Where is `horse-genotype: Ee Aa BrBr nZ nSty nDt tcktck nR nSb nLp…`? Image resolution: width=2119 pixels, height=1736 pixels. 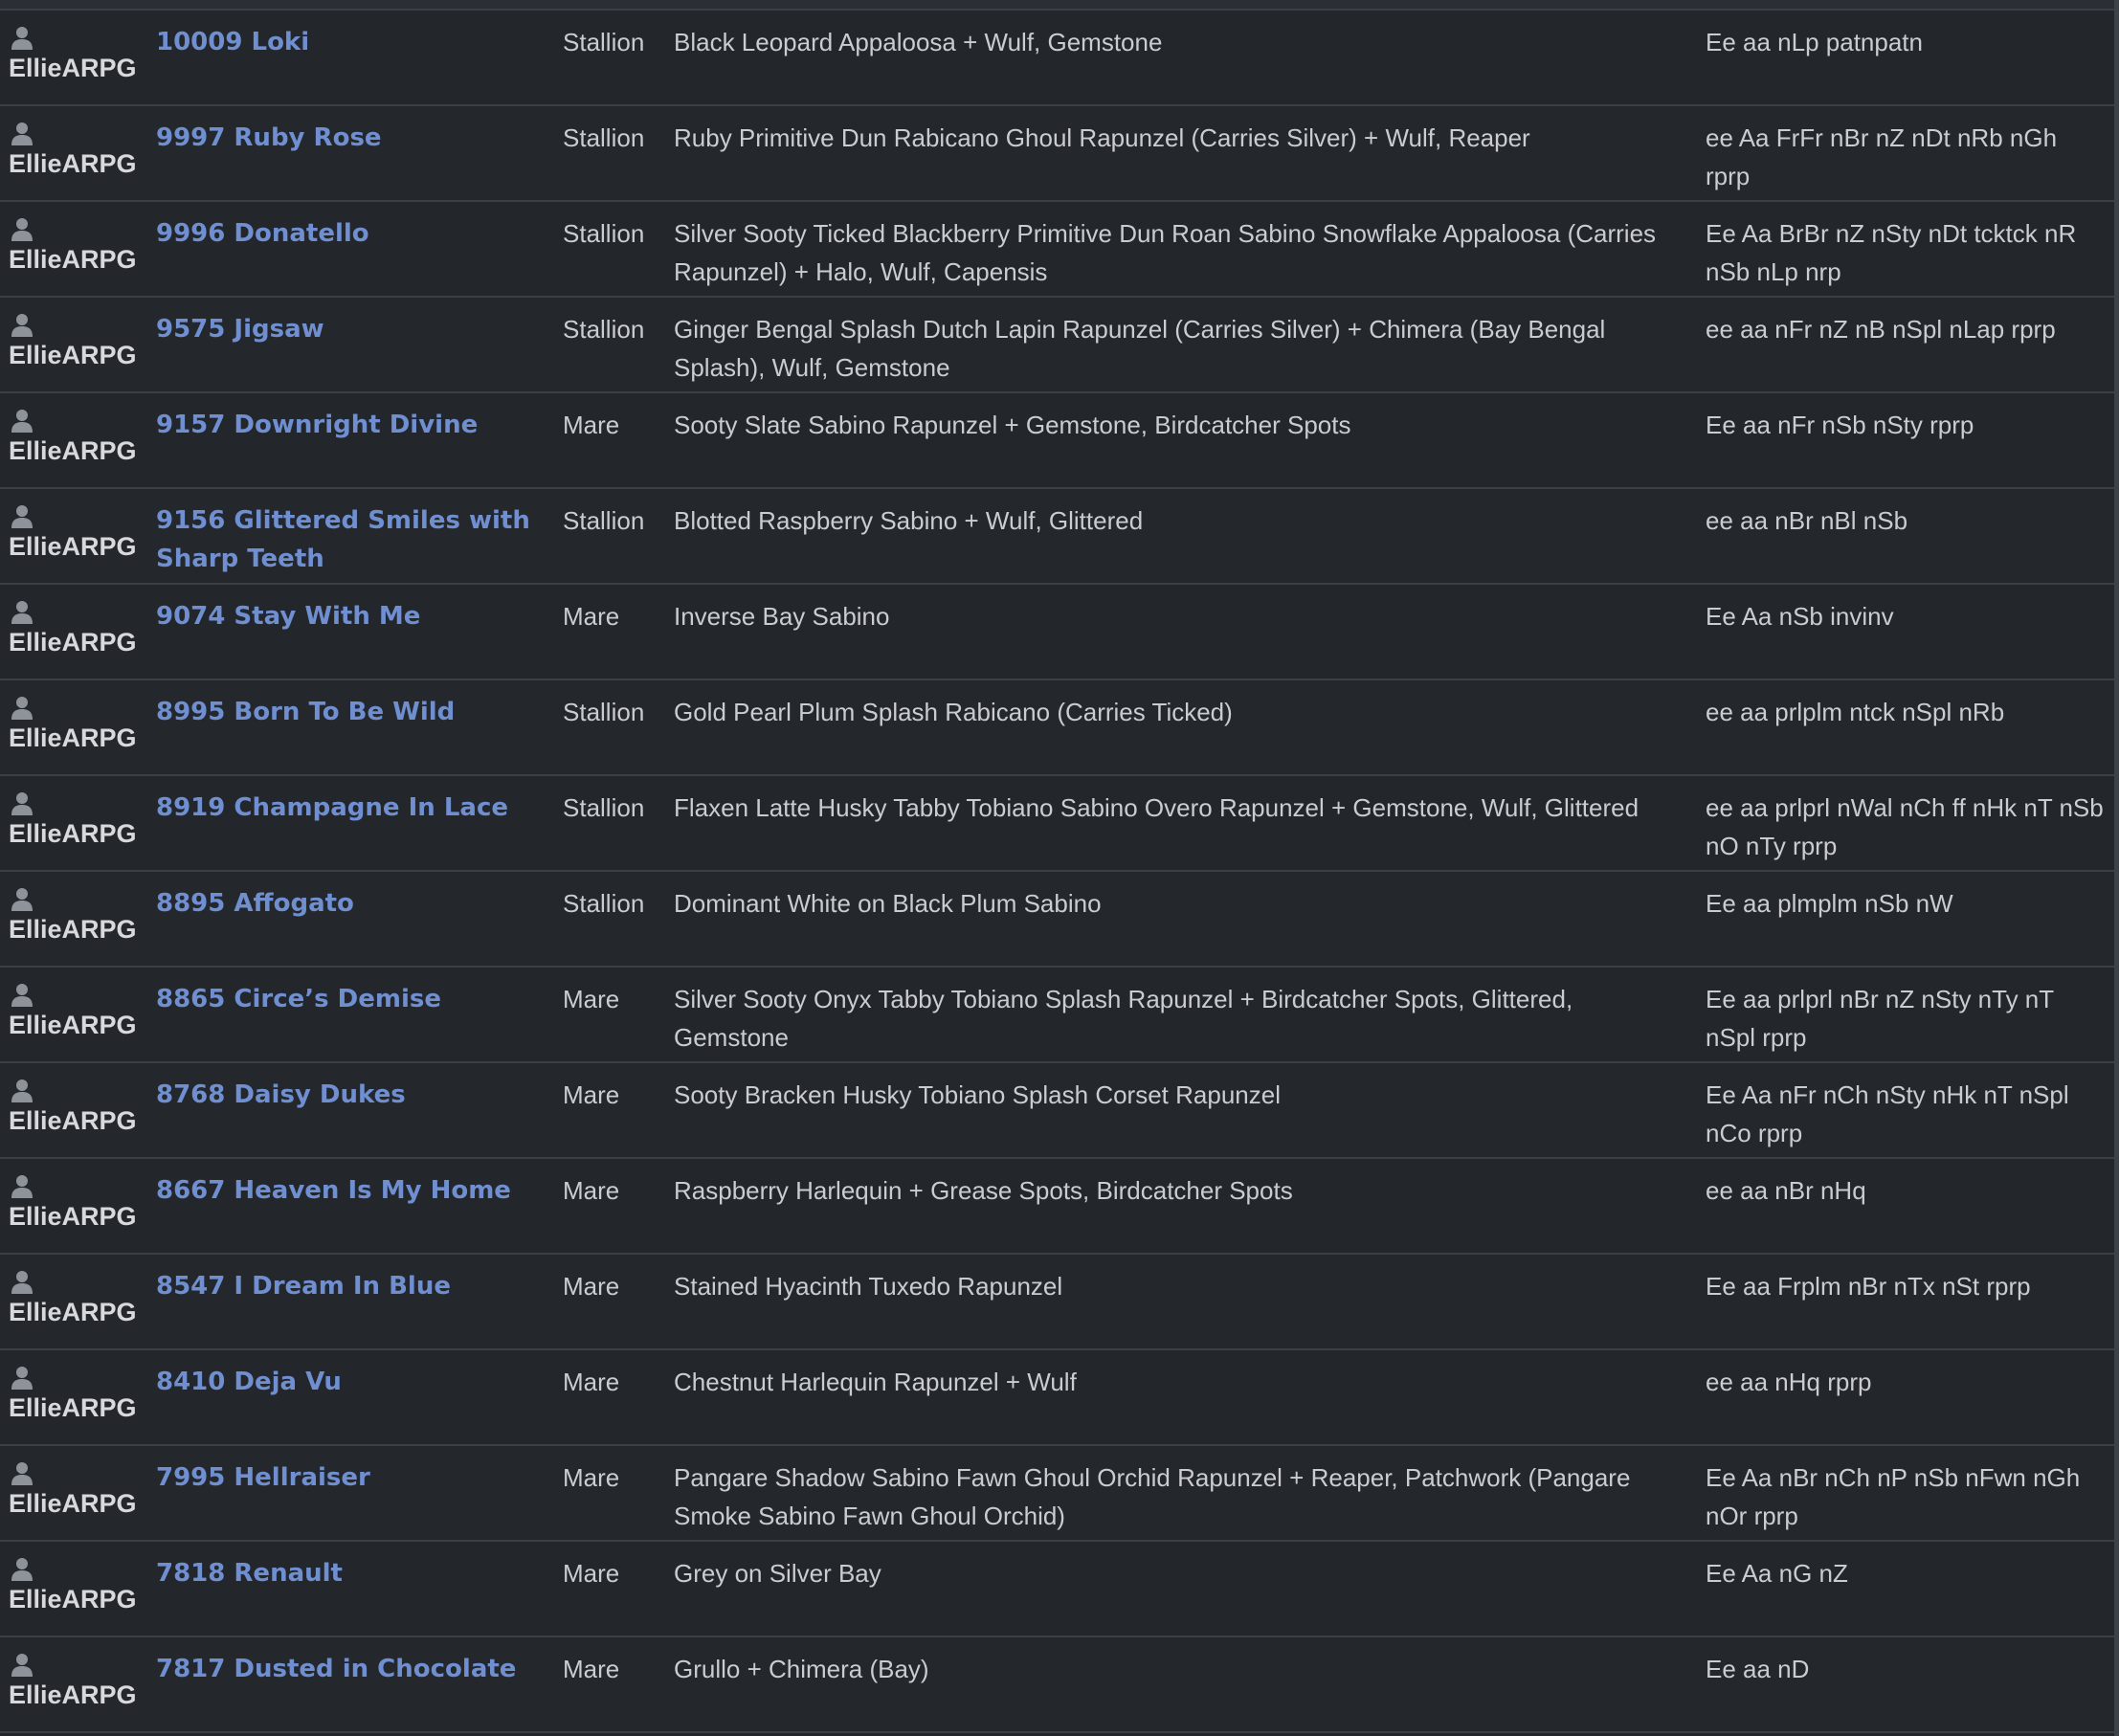 horse-genotype: Ee Aa BrBr nZ nSty nDt tcktck nR nSb nLp… is located at coordinates (1891, 252).